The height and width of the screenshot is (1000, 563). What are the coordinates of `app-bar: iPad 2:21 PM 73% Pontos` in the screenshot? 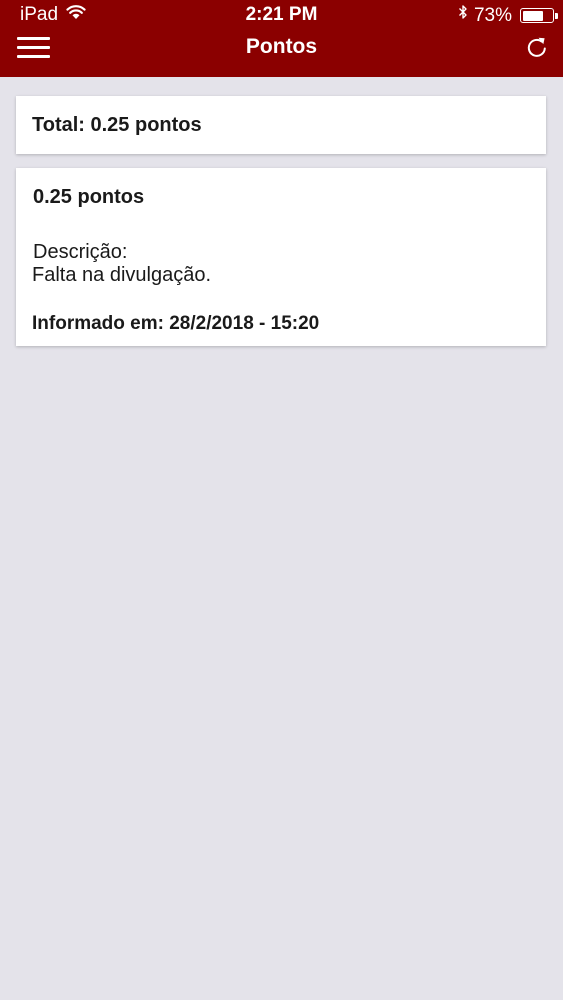 It's located at (281, 38).